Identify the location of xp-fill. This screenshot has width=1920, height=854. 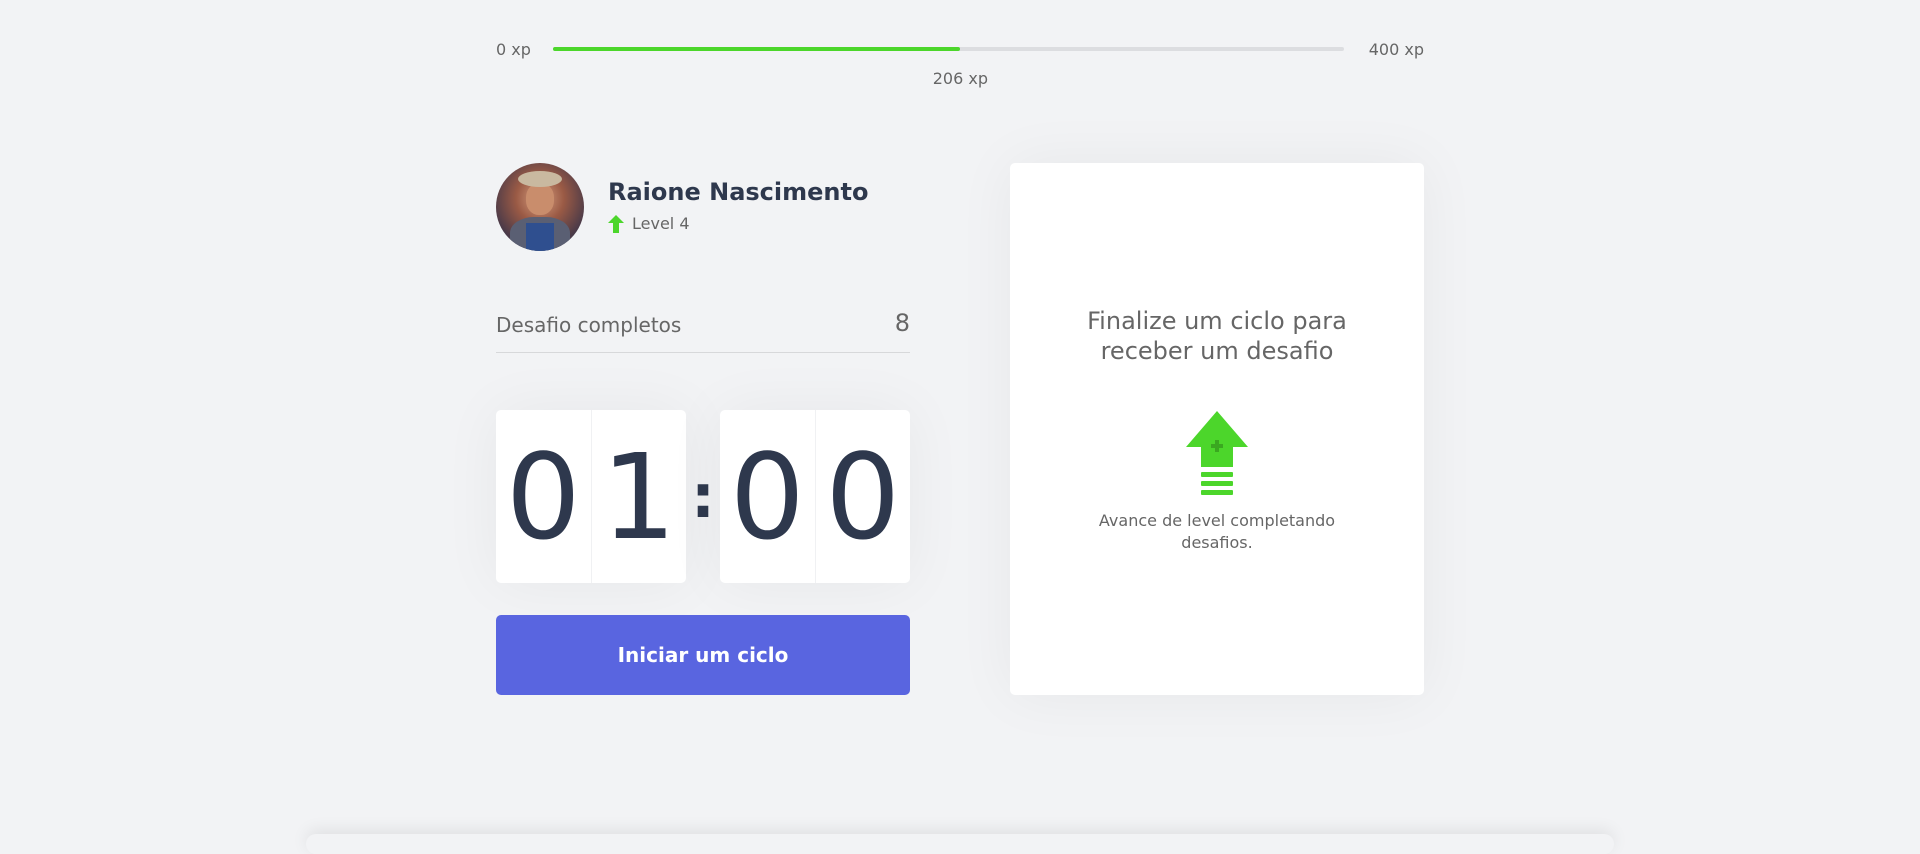
(757, 49).